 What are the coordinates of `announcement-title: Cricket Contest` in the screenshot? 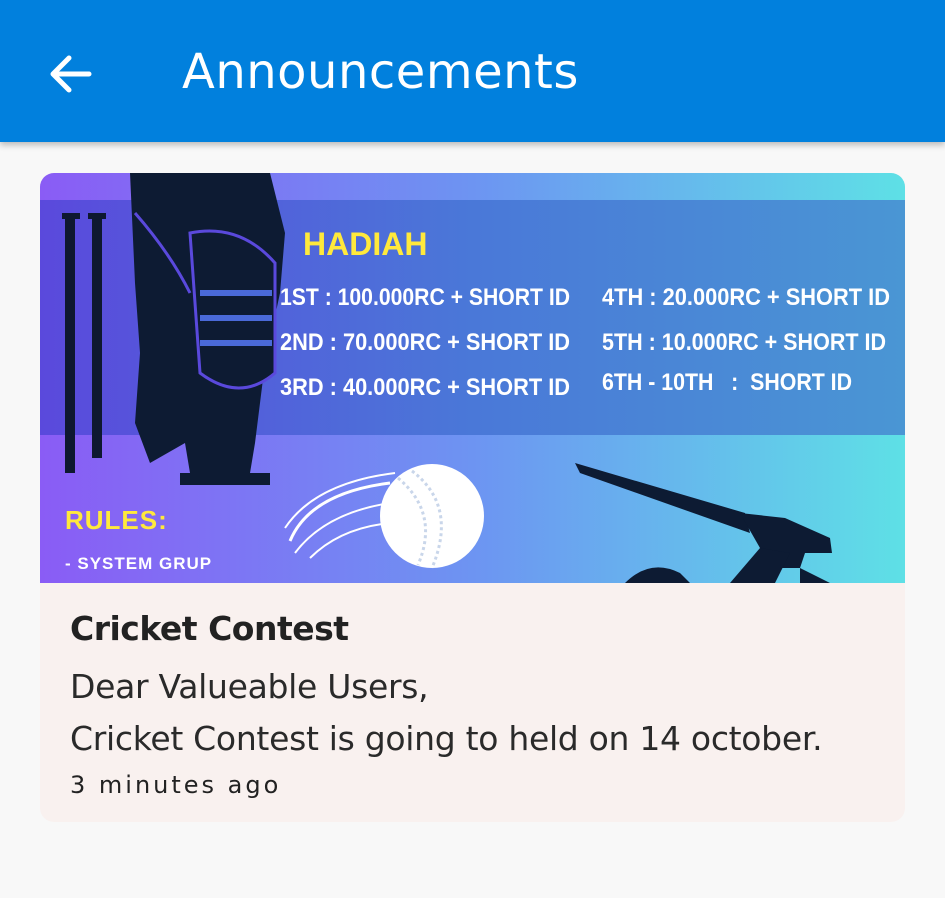 It's located at (209, 628).